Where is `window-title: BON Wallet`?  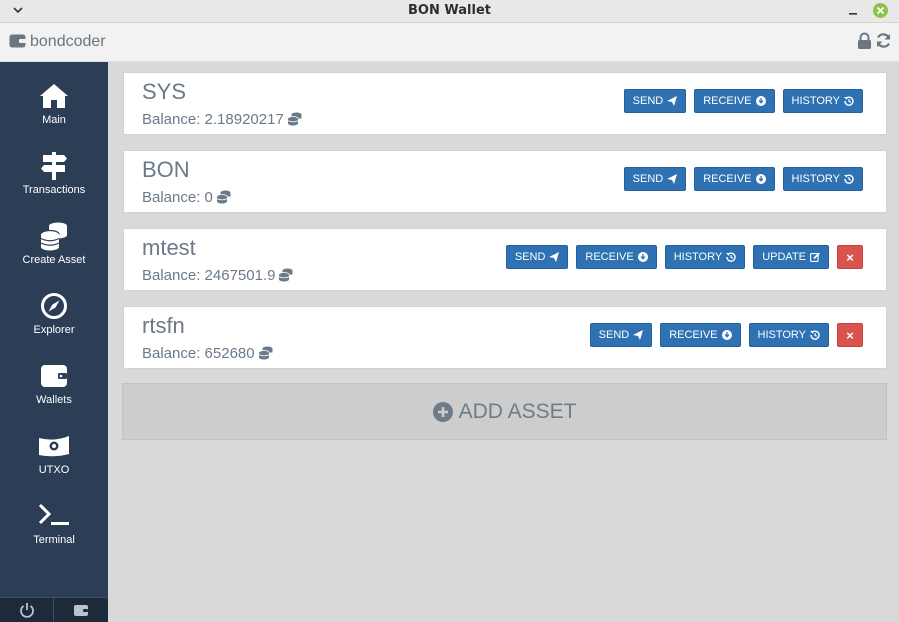
window-title: BON Wallet is located at coordinates (449, 10).